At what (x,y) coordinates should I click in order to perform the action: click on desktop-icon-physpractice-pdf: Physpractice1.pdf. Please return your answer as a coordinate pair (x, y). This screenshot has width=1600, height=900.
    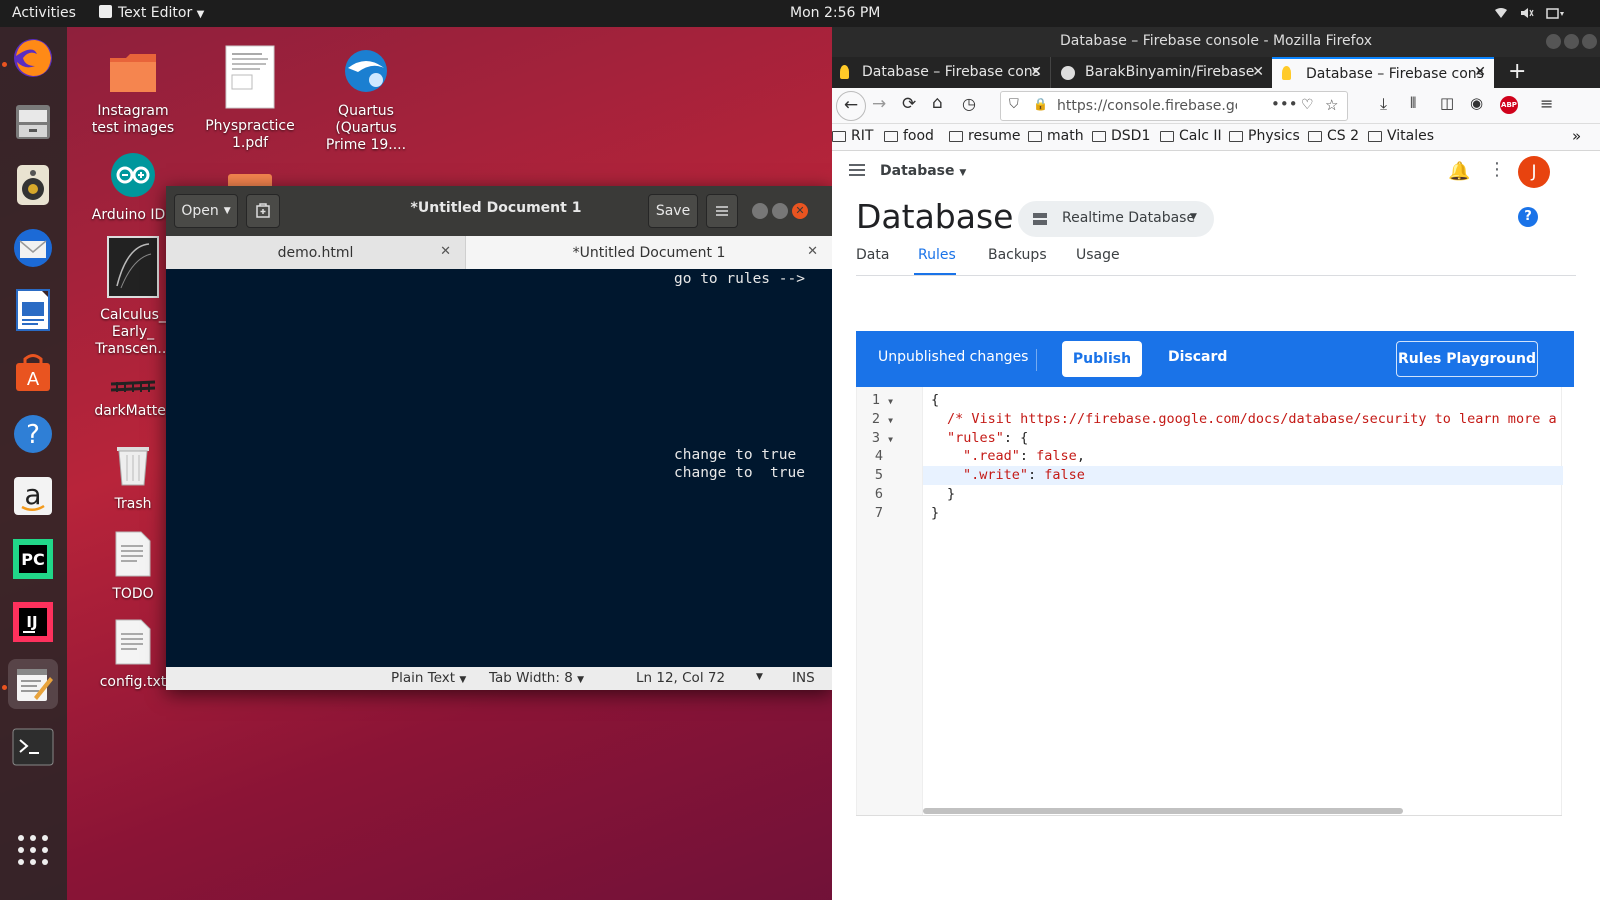
    Looking at the image, I should click on (250, 98).